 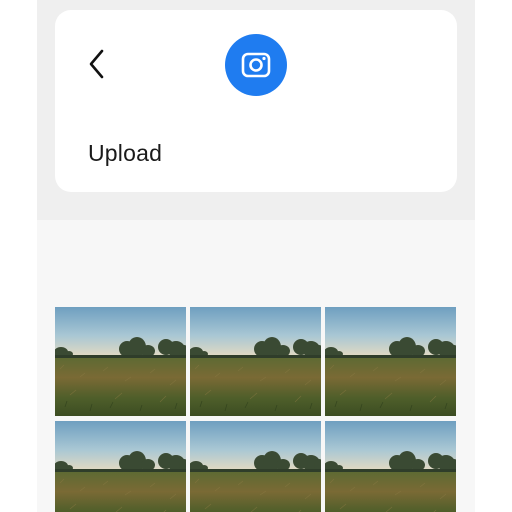 I want to click on camera-icon, so click(x=256, y=65).